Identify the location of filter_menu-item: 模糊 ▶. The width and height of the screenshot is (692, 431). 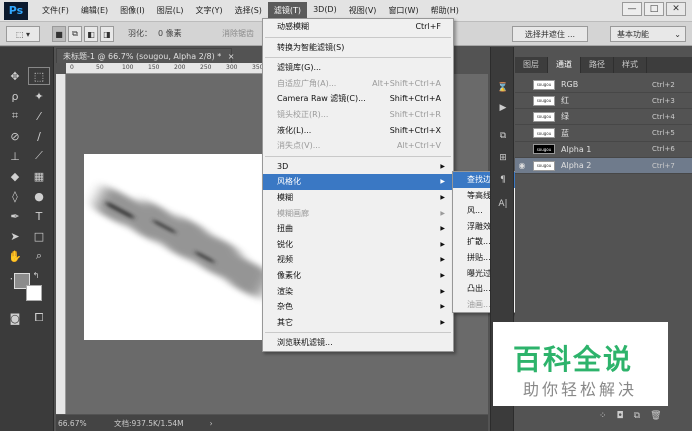
(358, 198).